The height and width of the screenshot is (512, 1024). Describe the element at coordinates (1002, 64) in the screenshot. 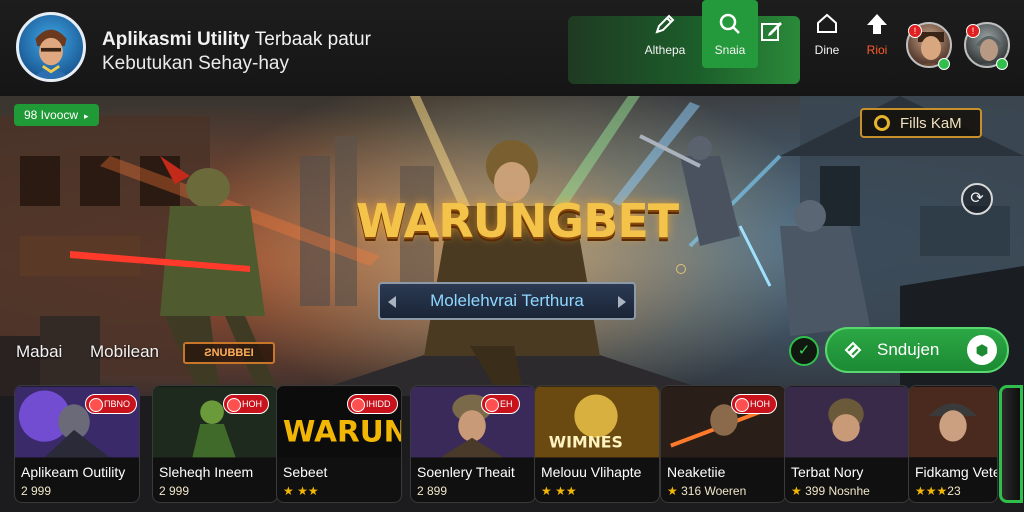

I see `avatar-2-status-dot` at that location.